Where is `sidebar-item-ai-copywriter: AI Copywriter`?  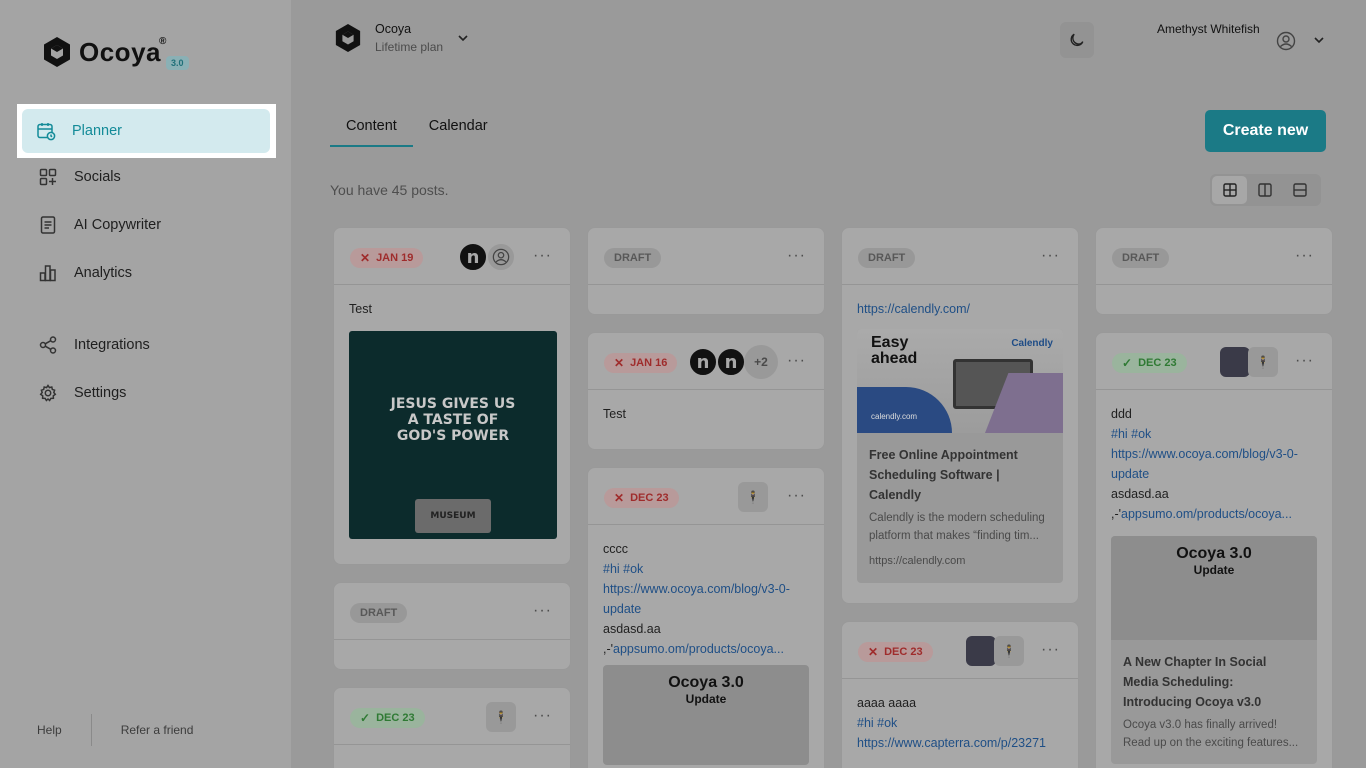 sidebar-item-ai-copywriter: AI Copywriter is located at coordinates (147, 225).